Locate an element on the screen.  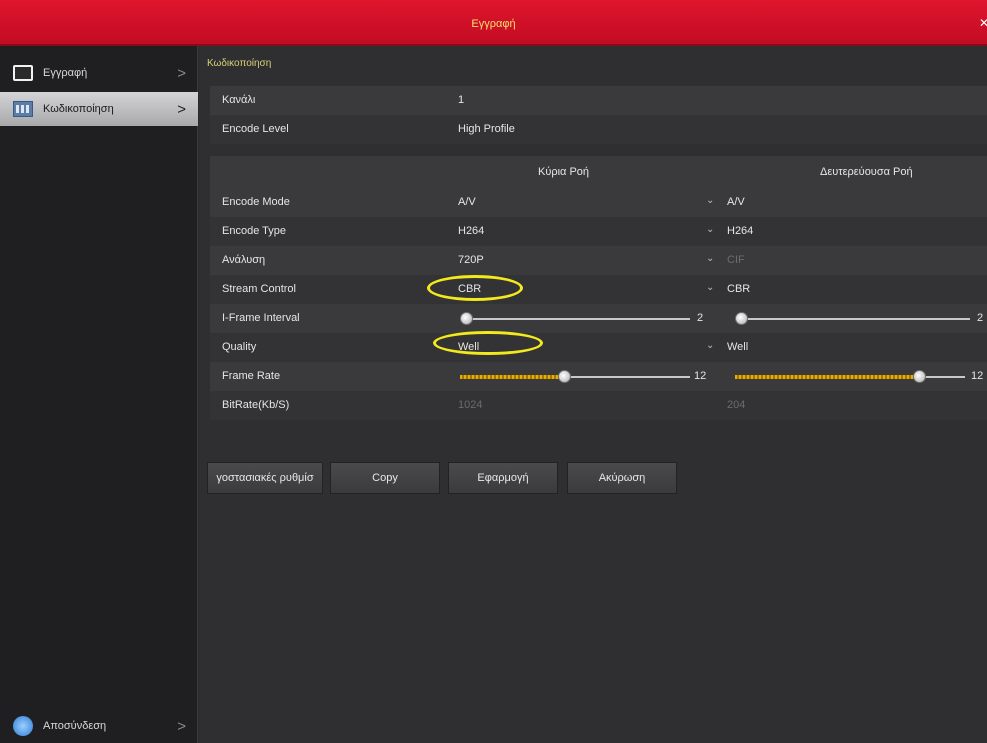
grid-icon is located at coordinates (23, 109).